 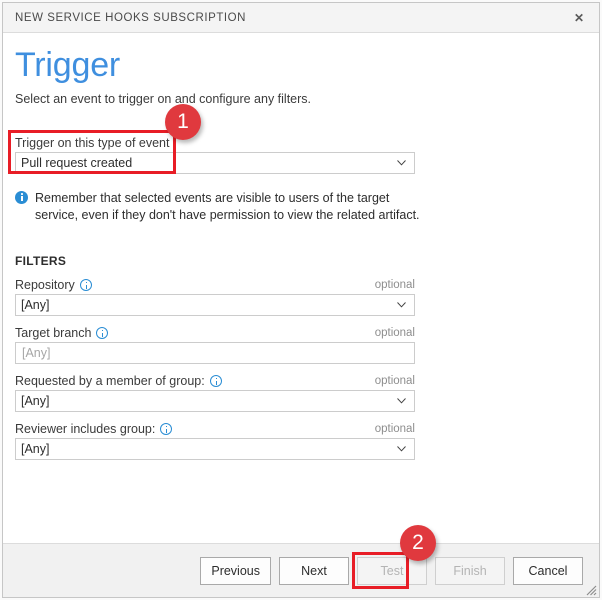 What do you see at coordinates (85, 429) in the screenshot?
I see `filter-label: Reviewer includes group:` at bounding box center [85, 429].